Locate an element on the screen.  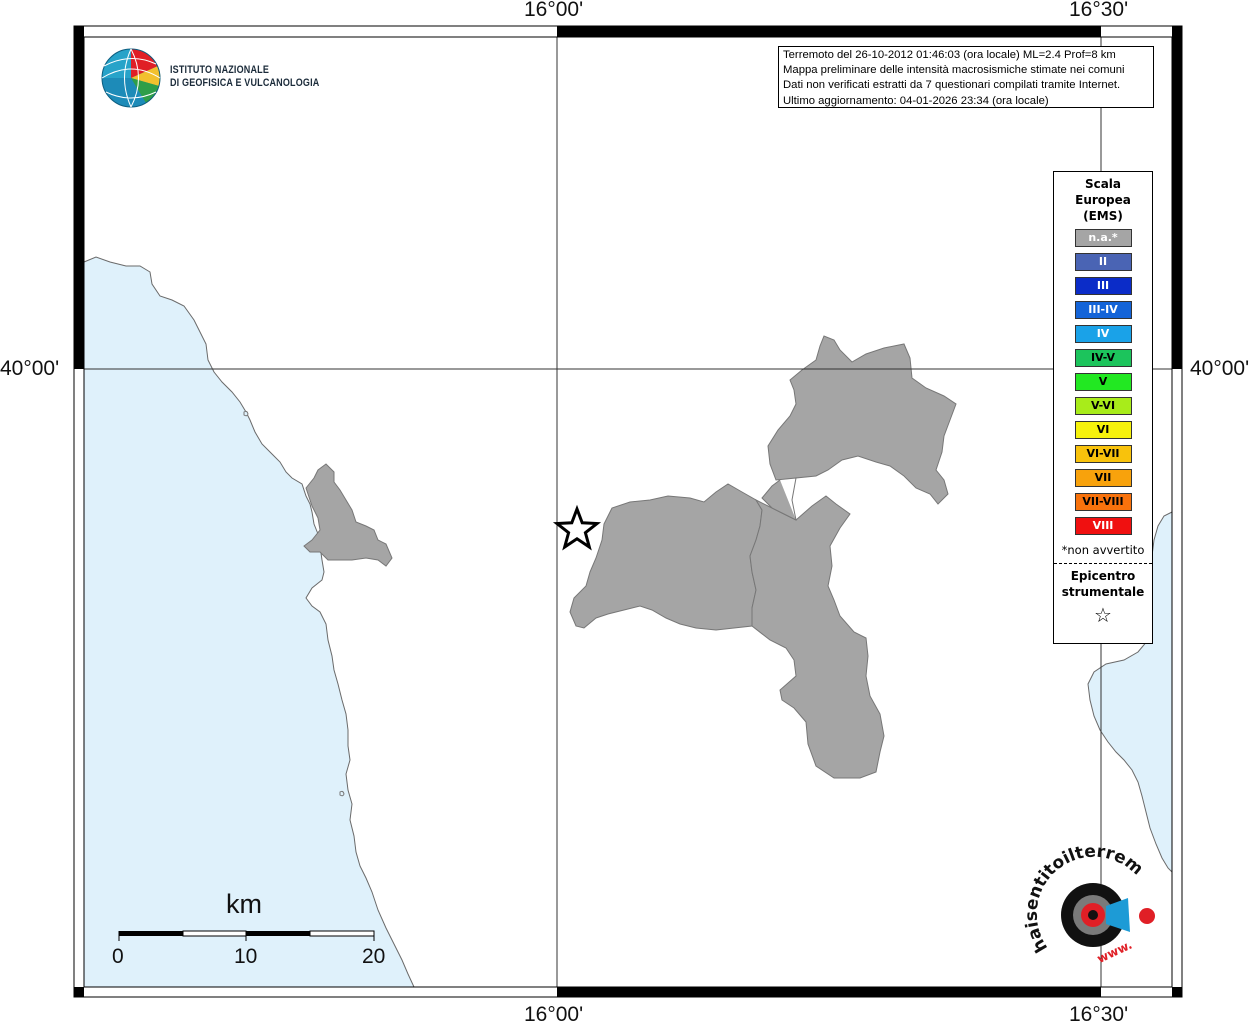
legend-swatch: III-IV is located at coordinates (1103, 310).